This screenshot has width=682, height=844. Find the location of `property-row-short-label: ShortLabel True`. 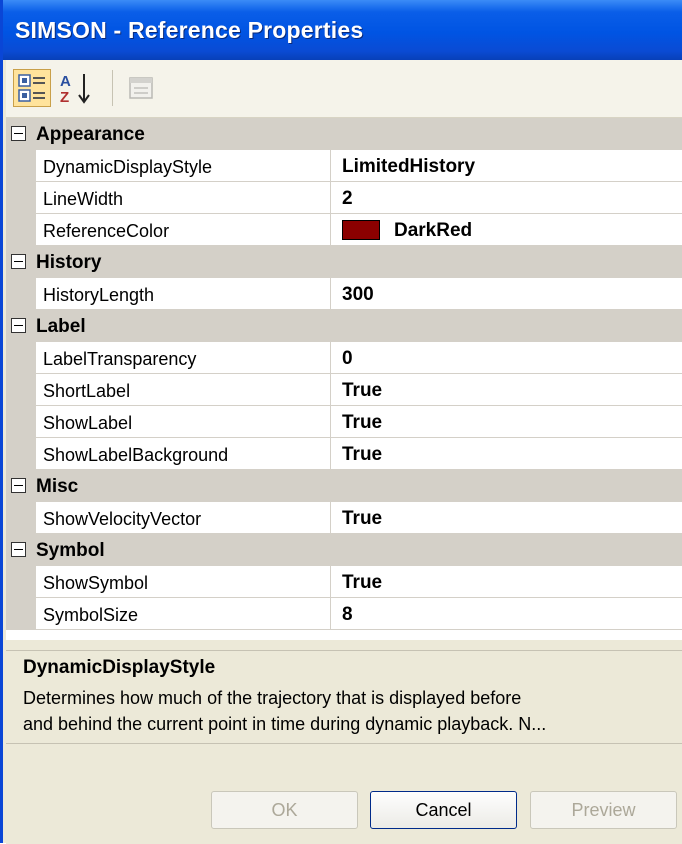

property-row-short-label: ShortLabel True is located at coordinates (344, 390).